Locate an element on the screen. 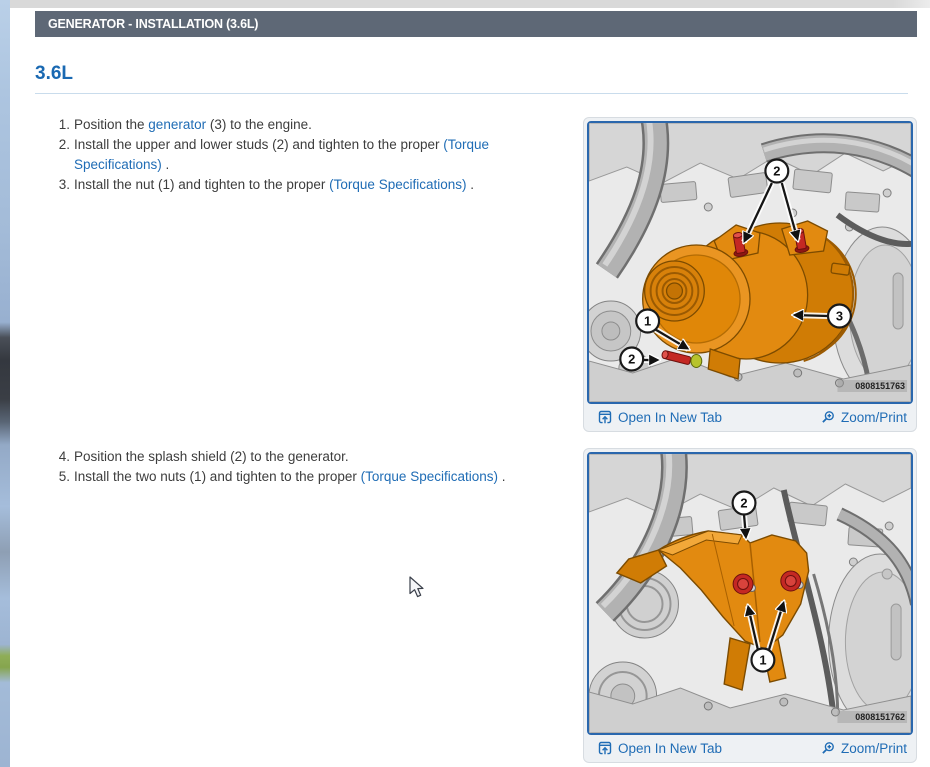 Image resolution: width=930 pixels, height=767 pixels. step-number: 2. is located at coordinates (64, 144).